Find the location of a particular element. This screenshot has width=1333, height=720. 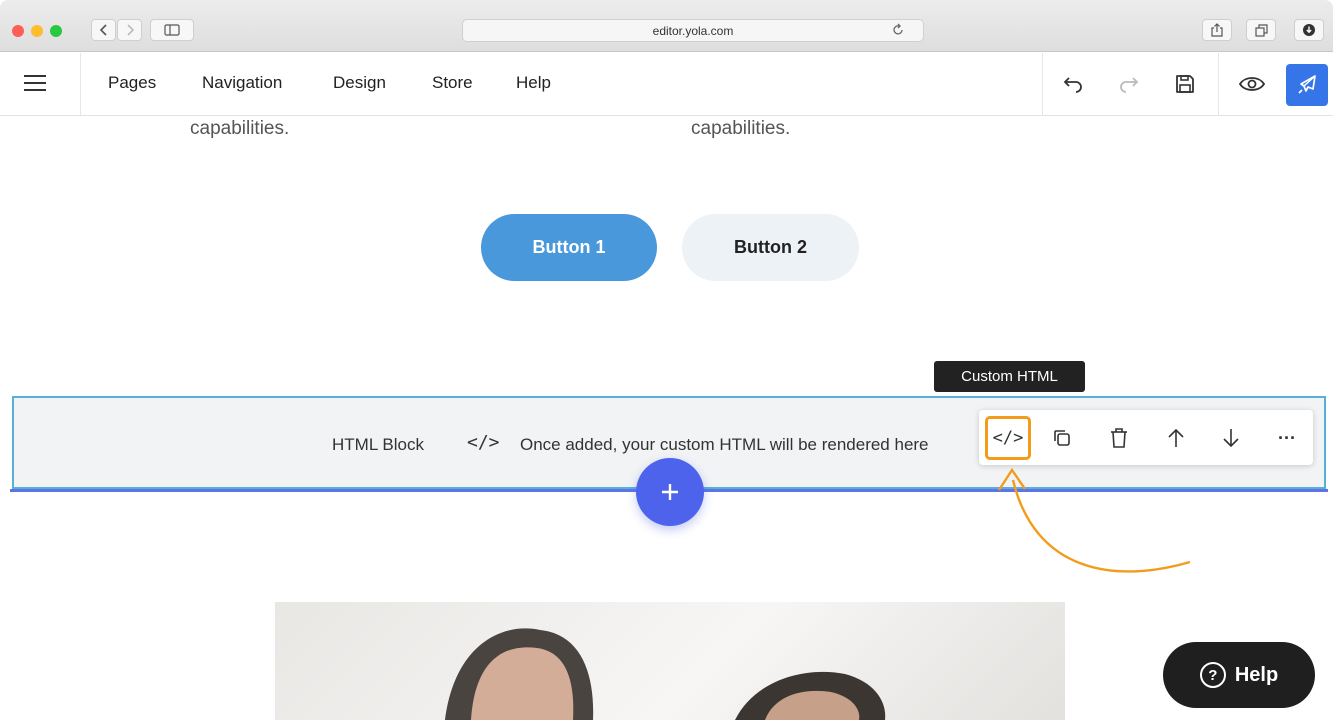

tabs-icon is located at coordinates (1261, 30).